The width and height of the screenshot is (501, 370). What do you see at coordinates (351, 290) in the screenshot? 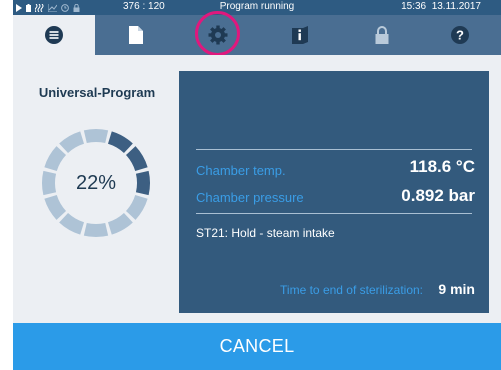
I see `time-remaining-label: Time to end of sterilization:` at bounding box center [351, 290].